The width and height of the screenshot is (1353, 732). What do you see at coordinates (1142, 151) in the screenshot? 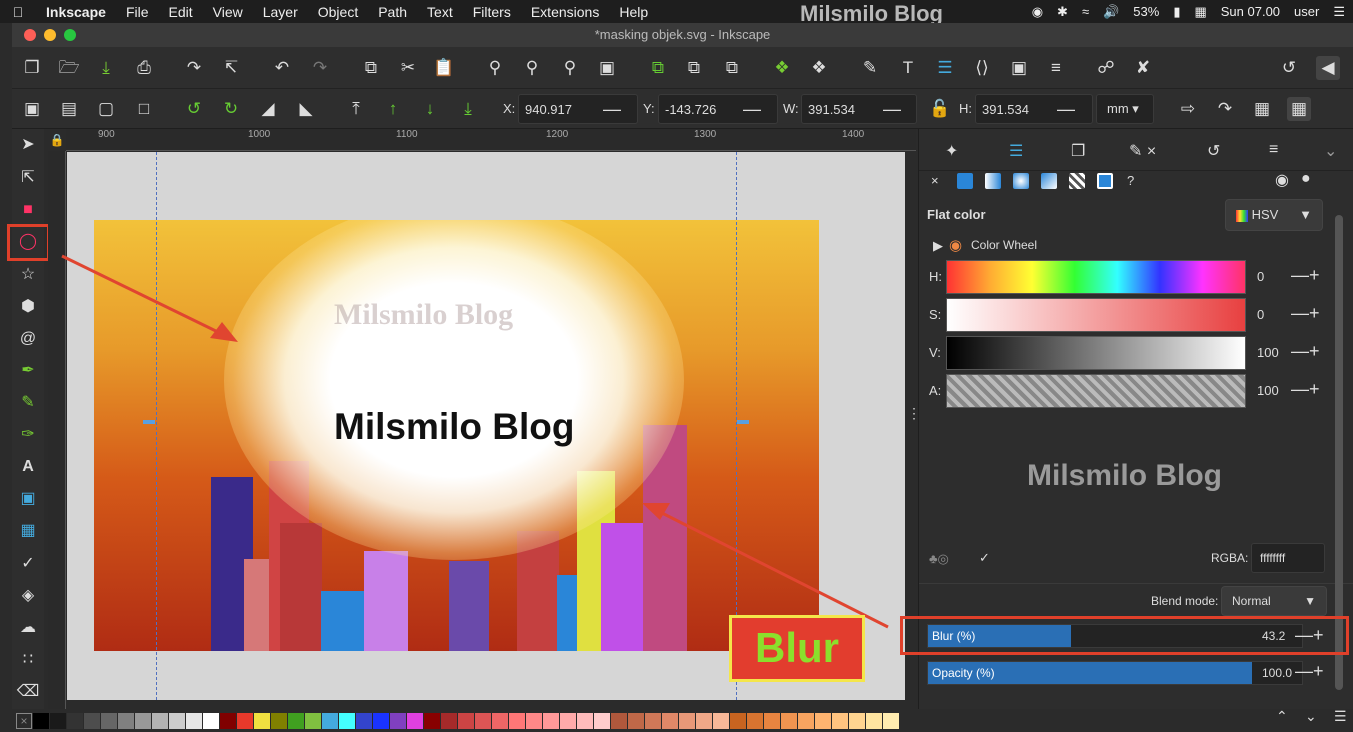
I see `tab-fill-stroke-icon: ✎ ×` at bounding box center [1142, 151].